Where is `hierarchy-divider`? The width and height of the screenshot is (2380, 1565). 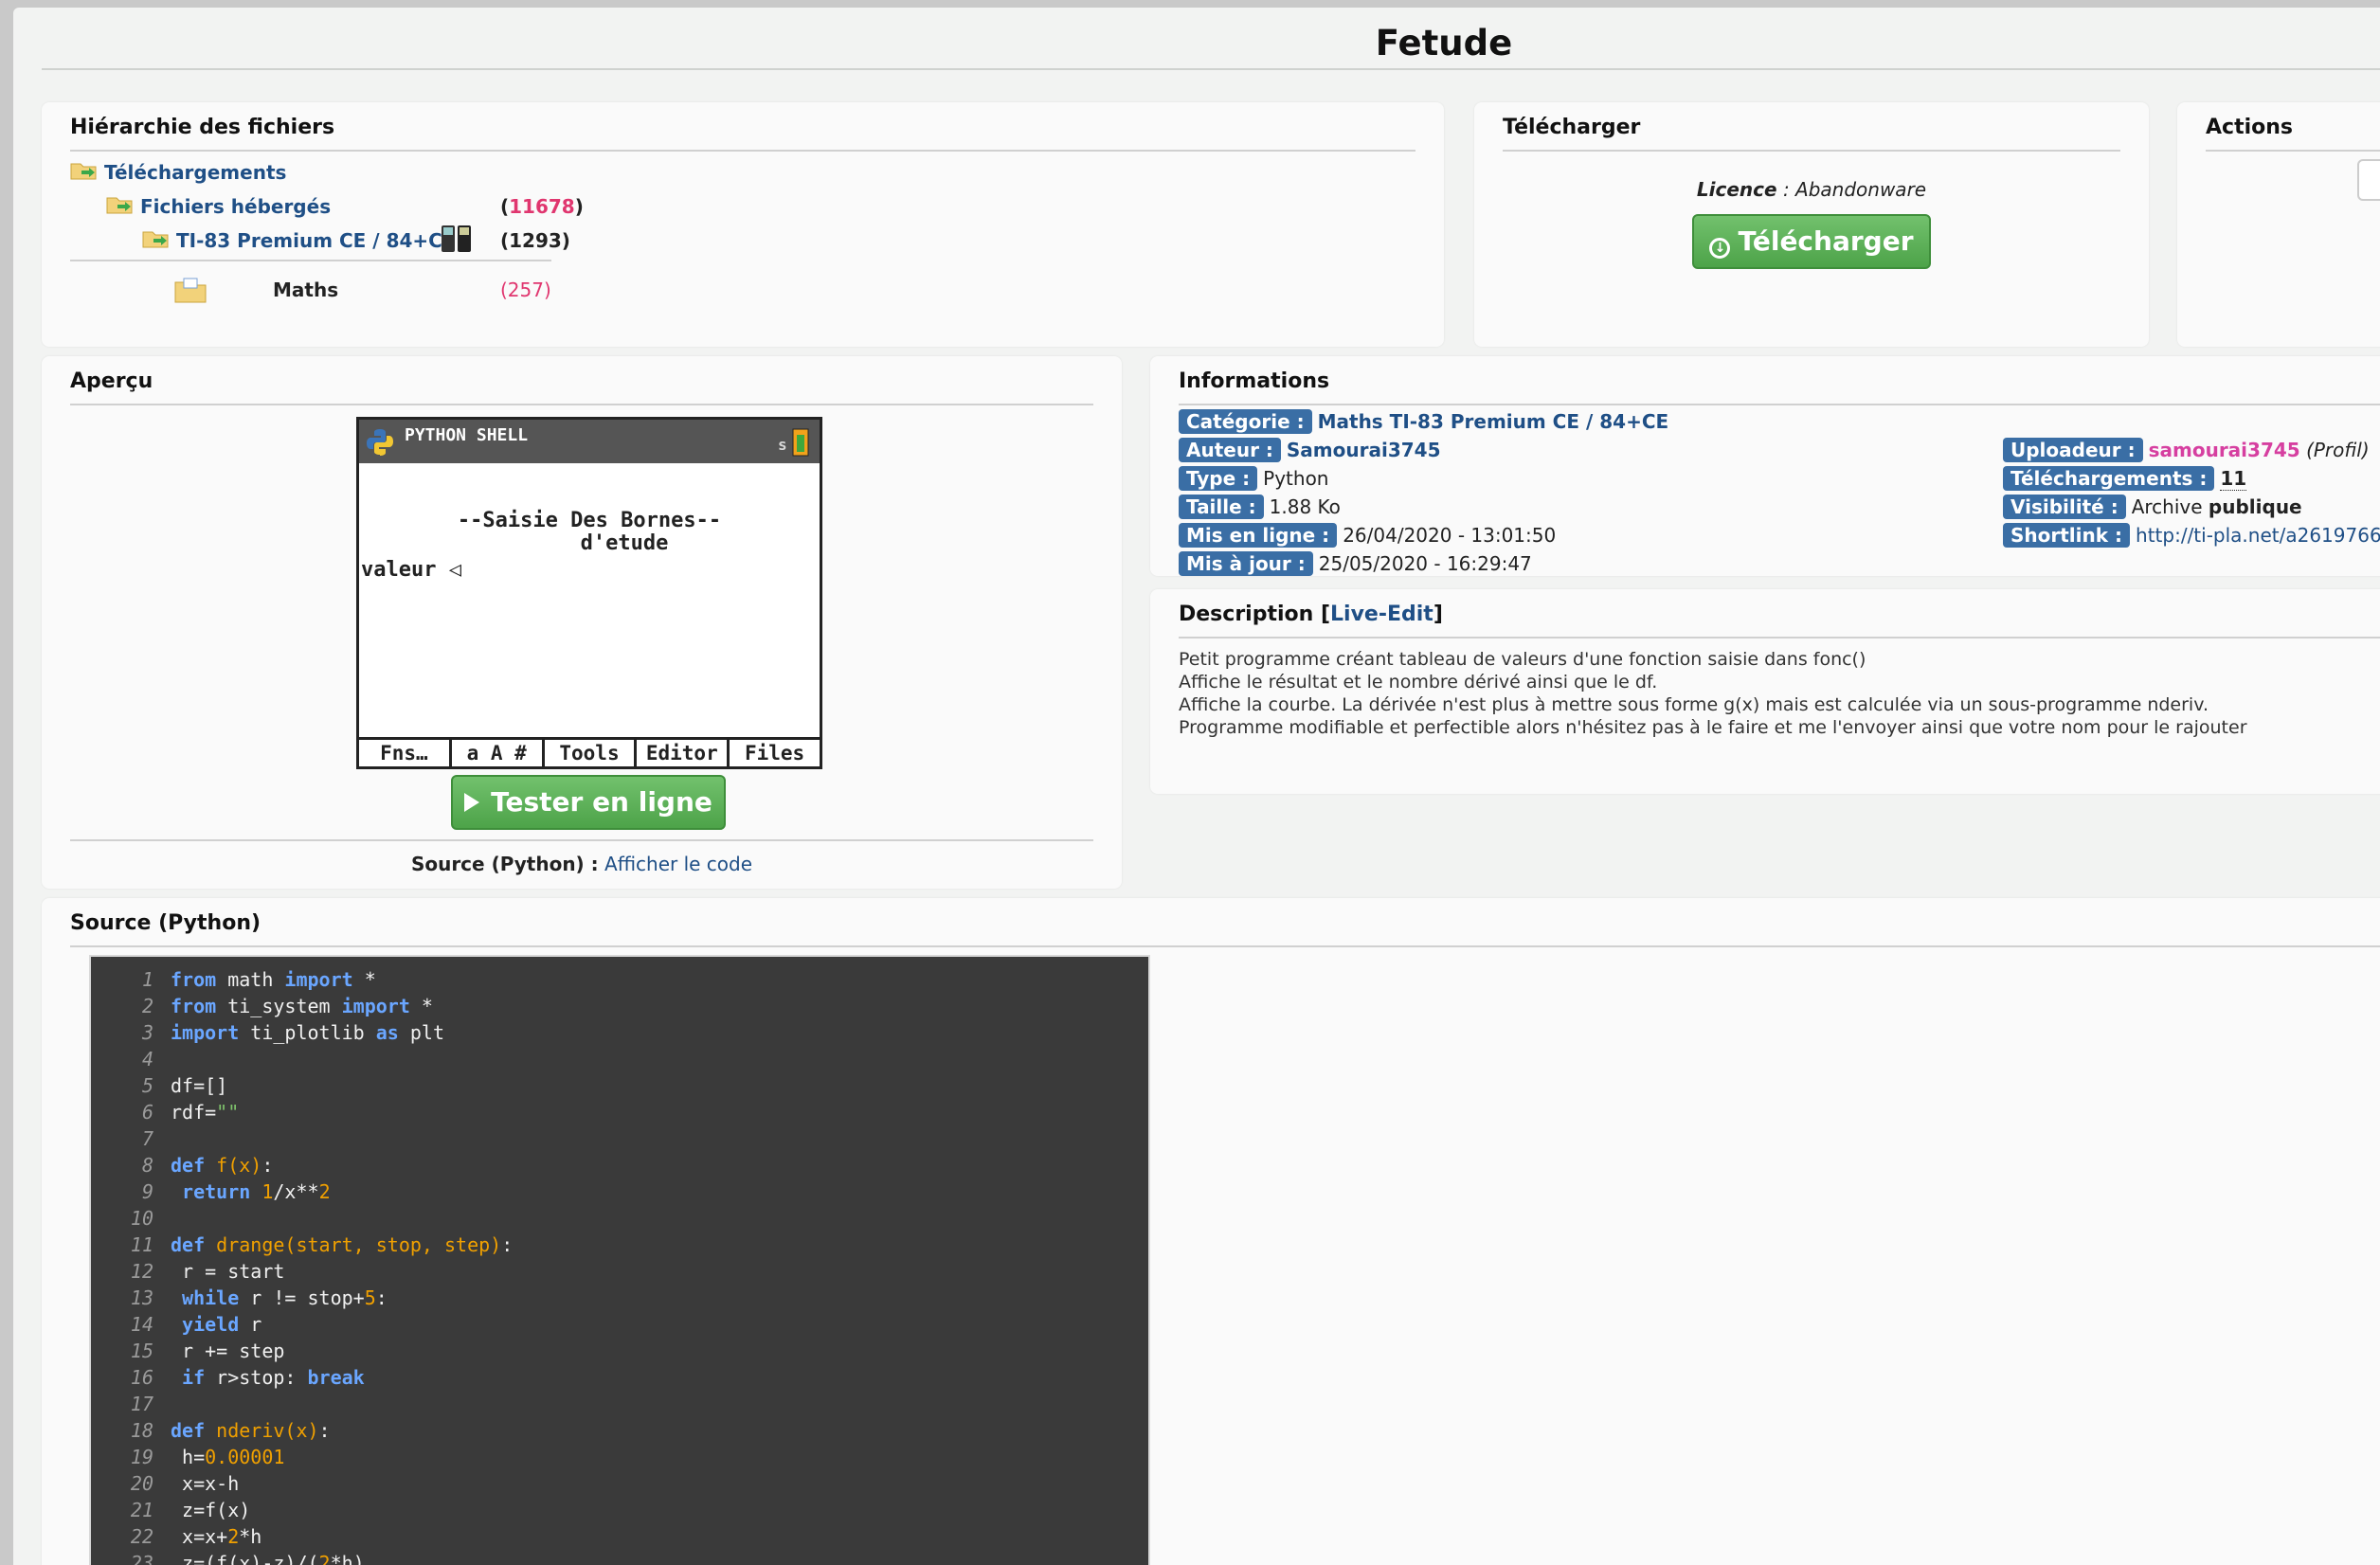 hierarchy-divider is located at coordinates (742, 151).